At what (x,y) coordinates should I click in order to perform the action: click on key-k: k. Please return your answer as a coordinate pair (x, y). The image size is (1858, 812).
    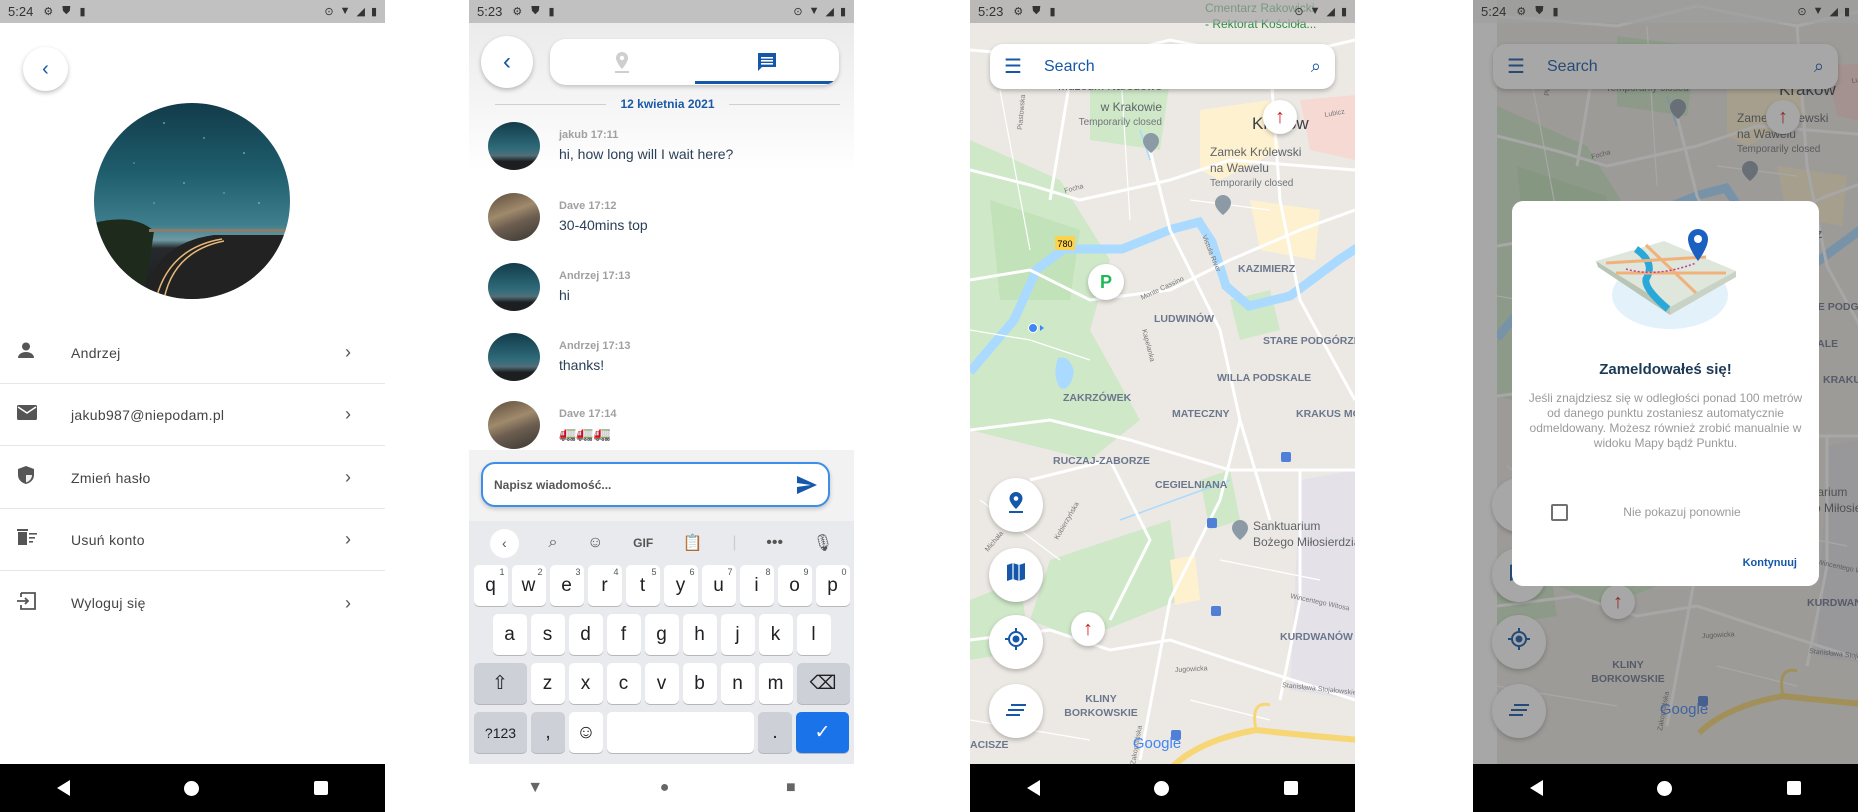
    Looking at the image, I should click on (775, 634).